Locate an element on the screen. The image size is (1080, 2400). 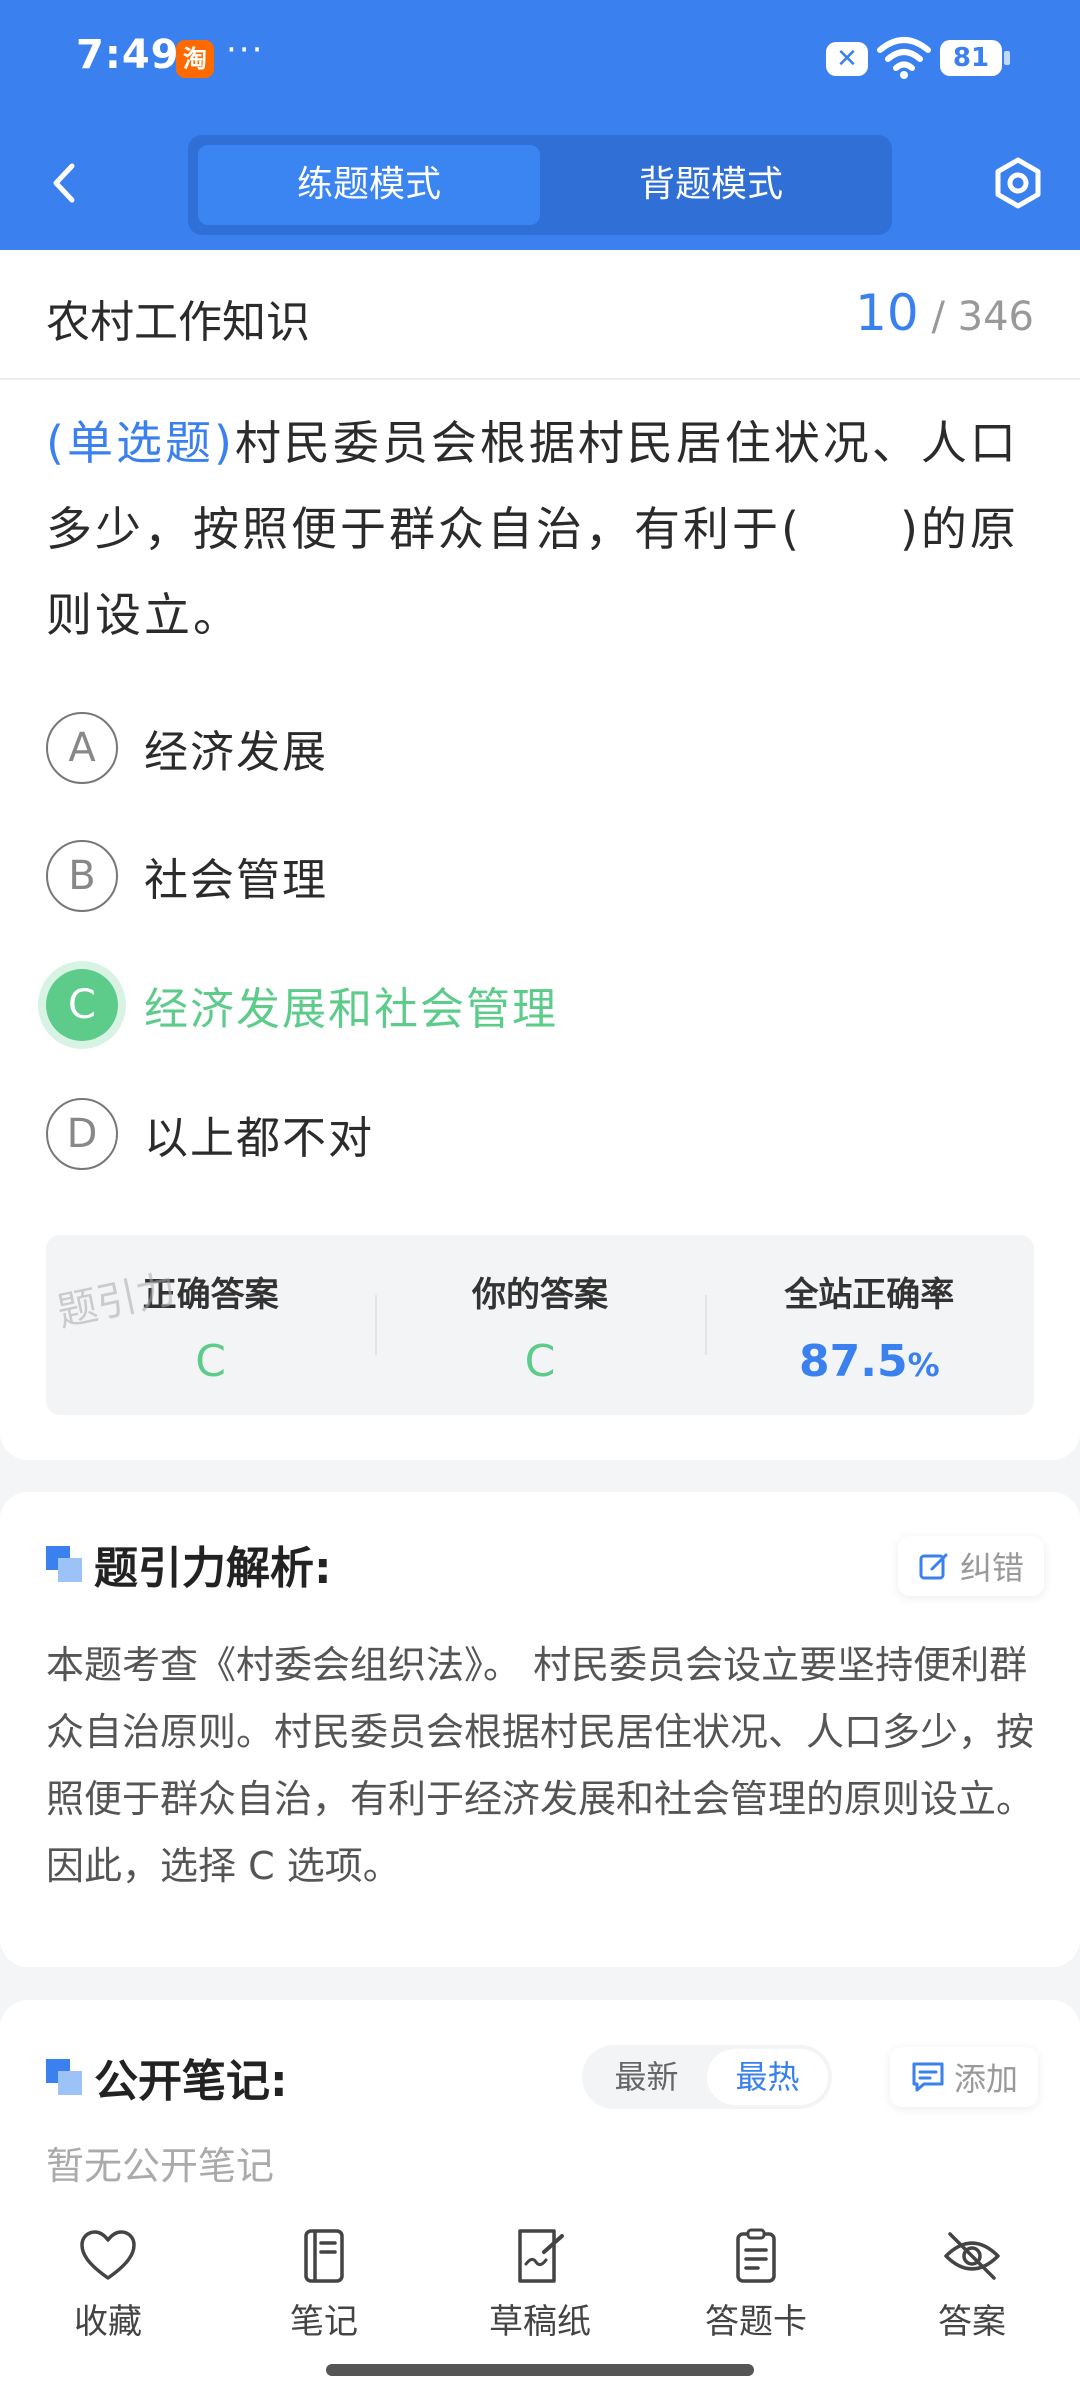
hexagon-settings-icon is located at coordinates (1018, 183).